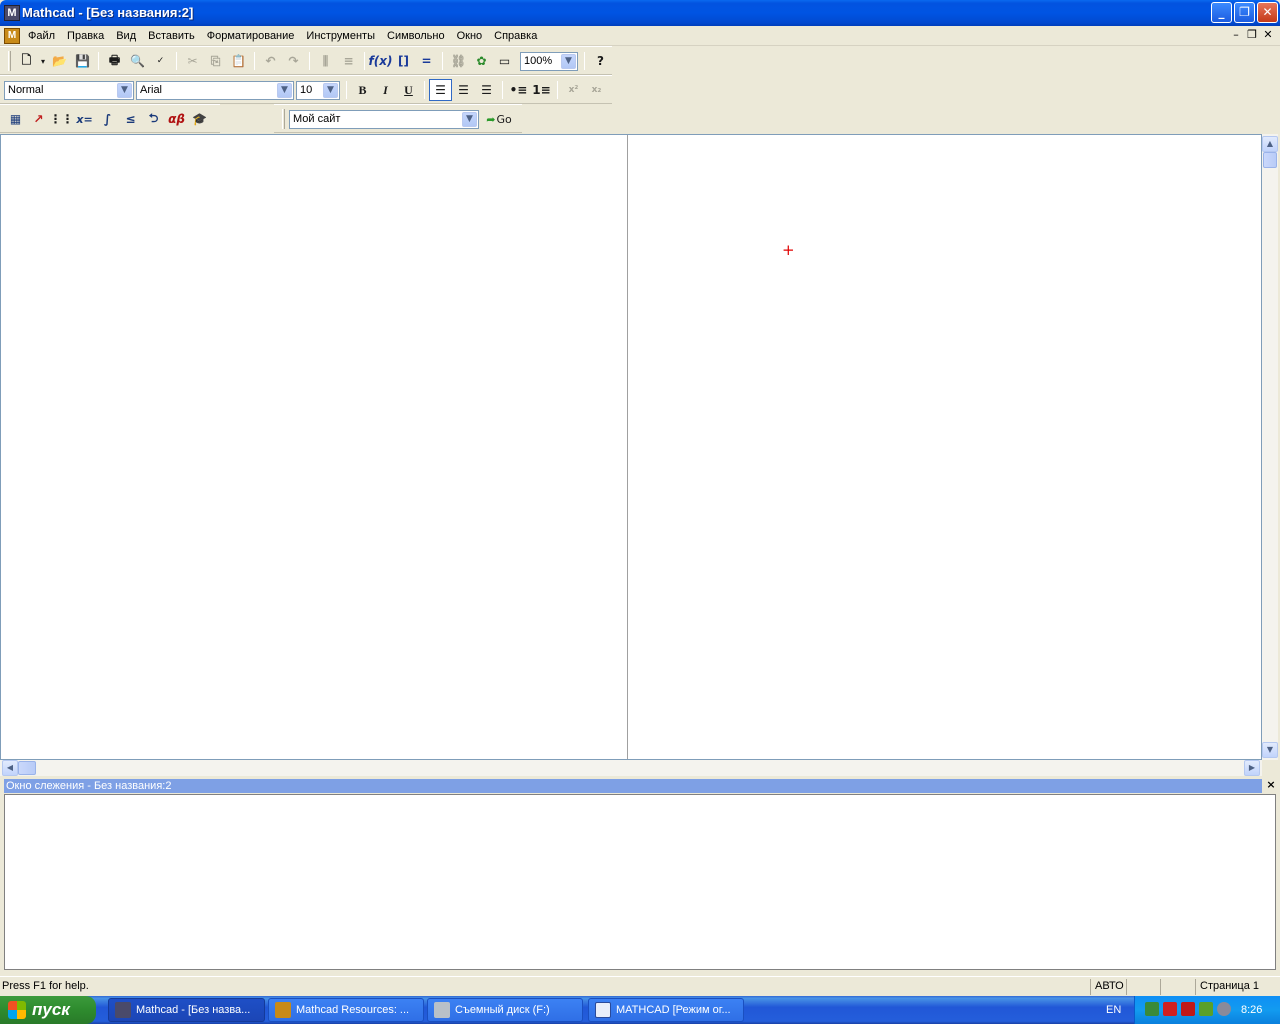 This screenshot has width=1280, height=1024. Describe the element at coordinates (10, 768) in the screenshot. I see `scroll-left-icon: ◀` at that location.